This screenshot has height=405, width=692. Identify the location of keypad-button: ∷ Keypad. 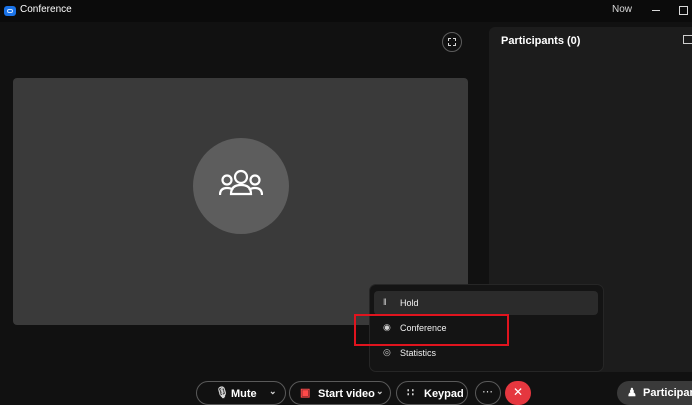
(432, 393).